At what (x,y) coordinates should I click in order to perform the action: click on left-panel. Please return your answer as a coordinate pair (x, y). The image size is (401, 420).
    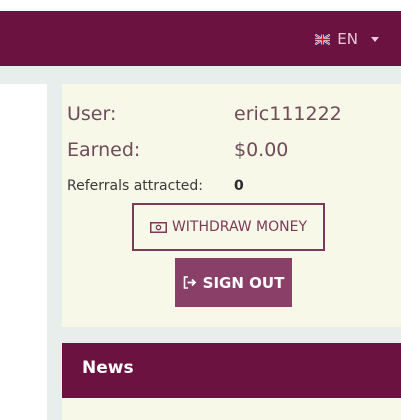
    Looking at the image, I should click on (23, 252).